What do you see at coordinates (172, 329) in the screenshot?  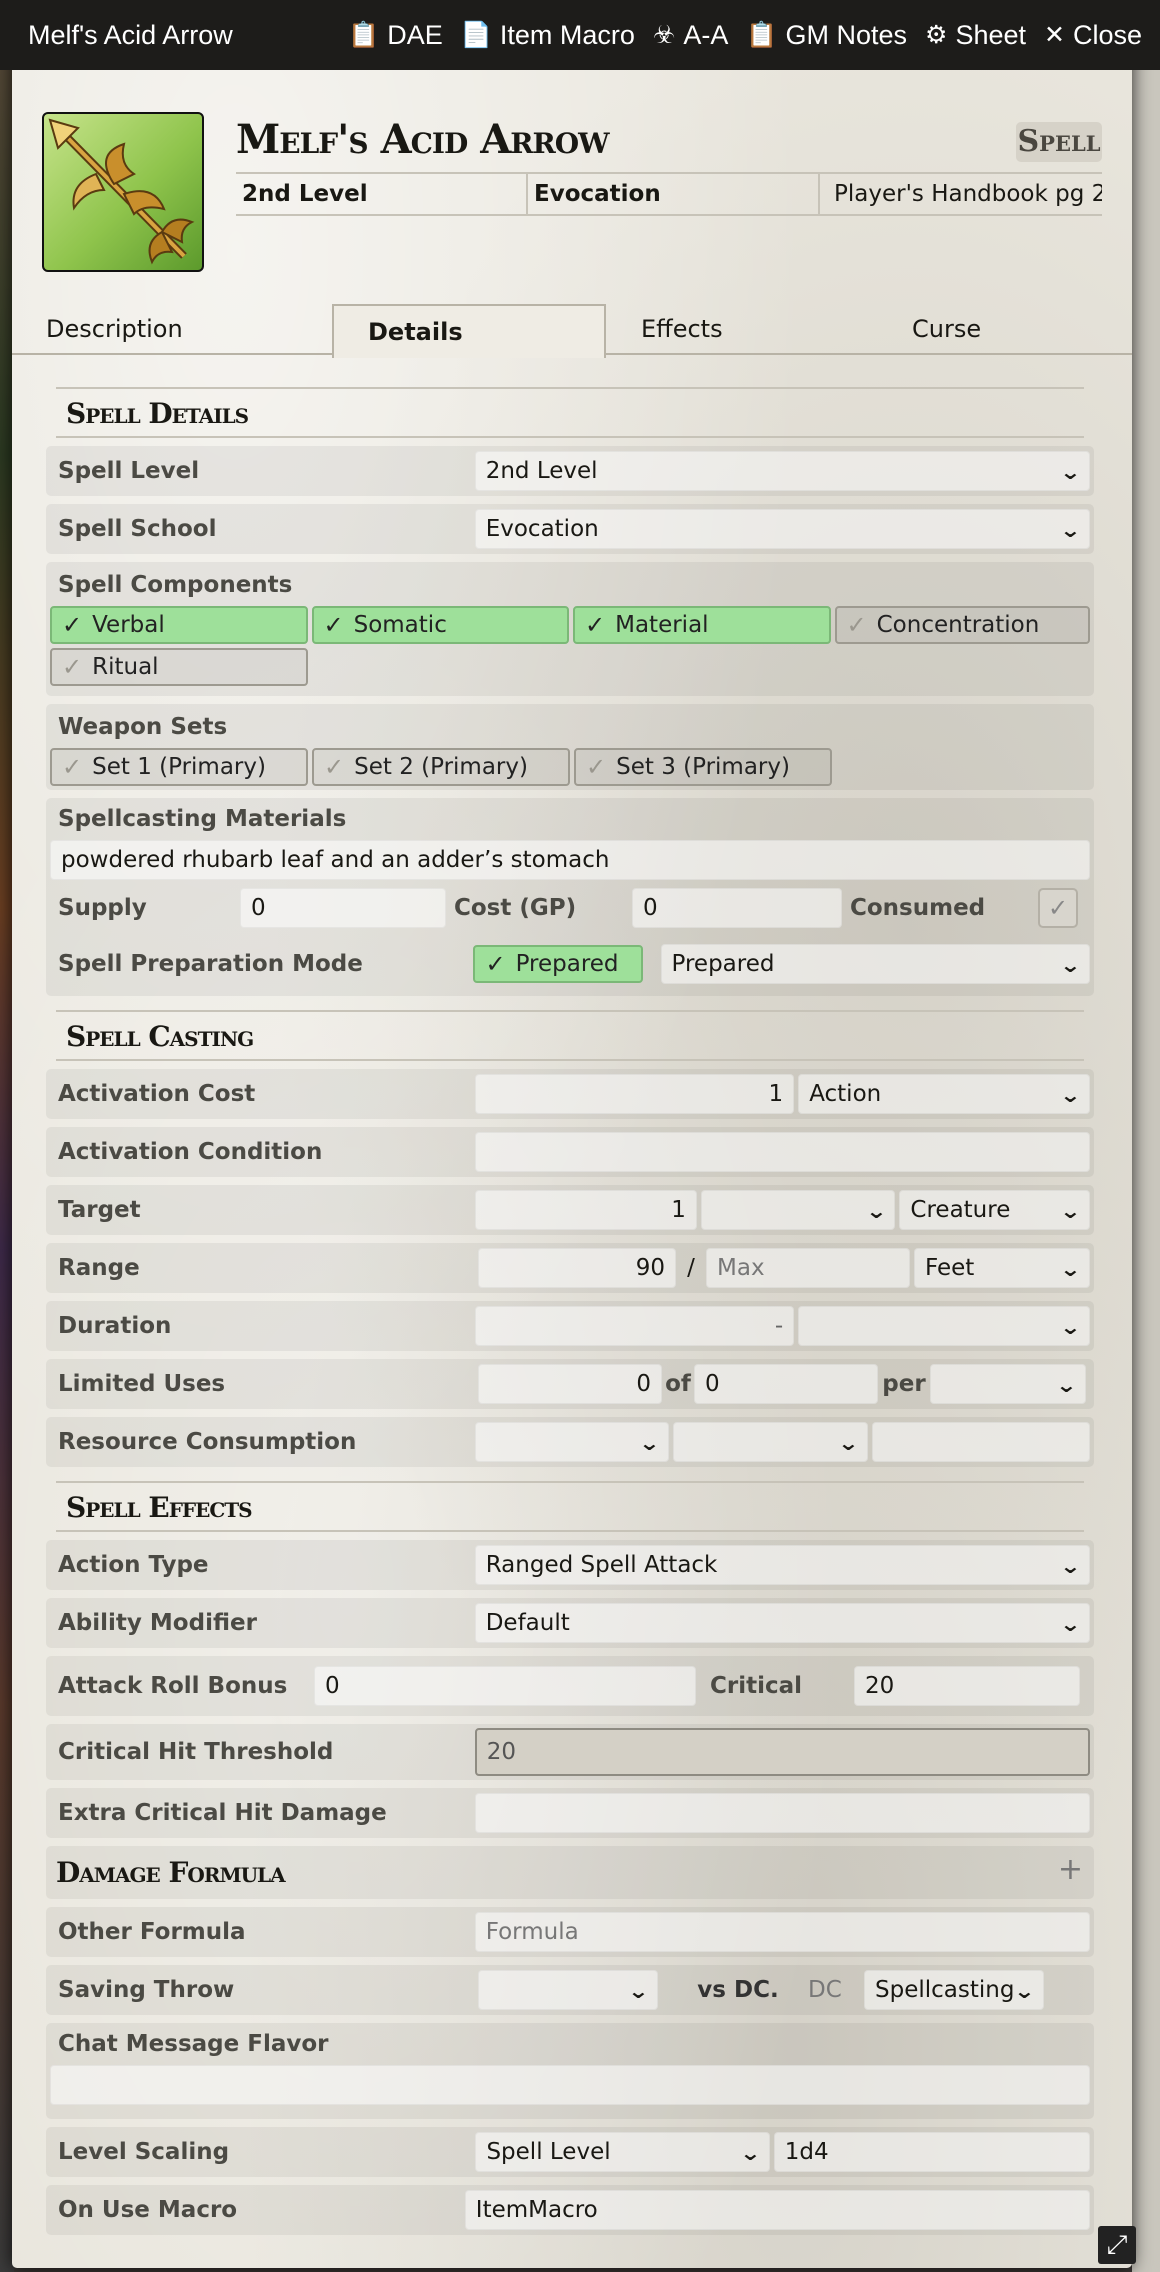 I see `tab-description: Description` at bounding box center [172, 329].